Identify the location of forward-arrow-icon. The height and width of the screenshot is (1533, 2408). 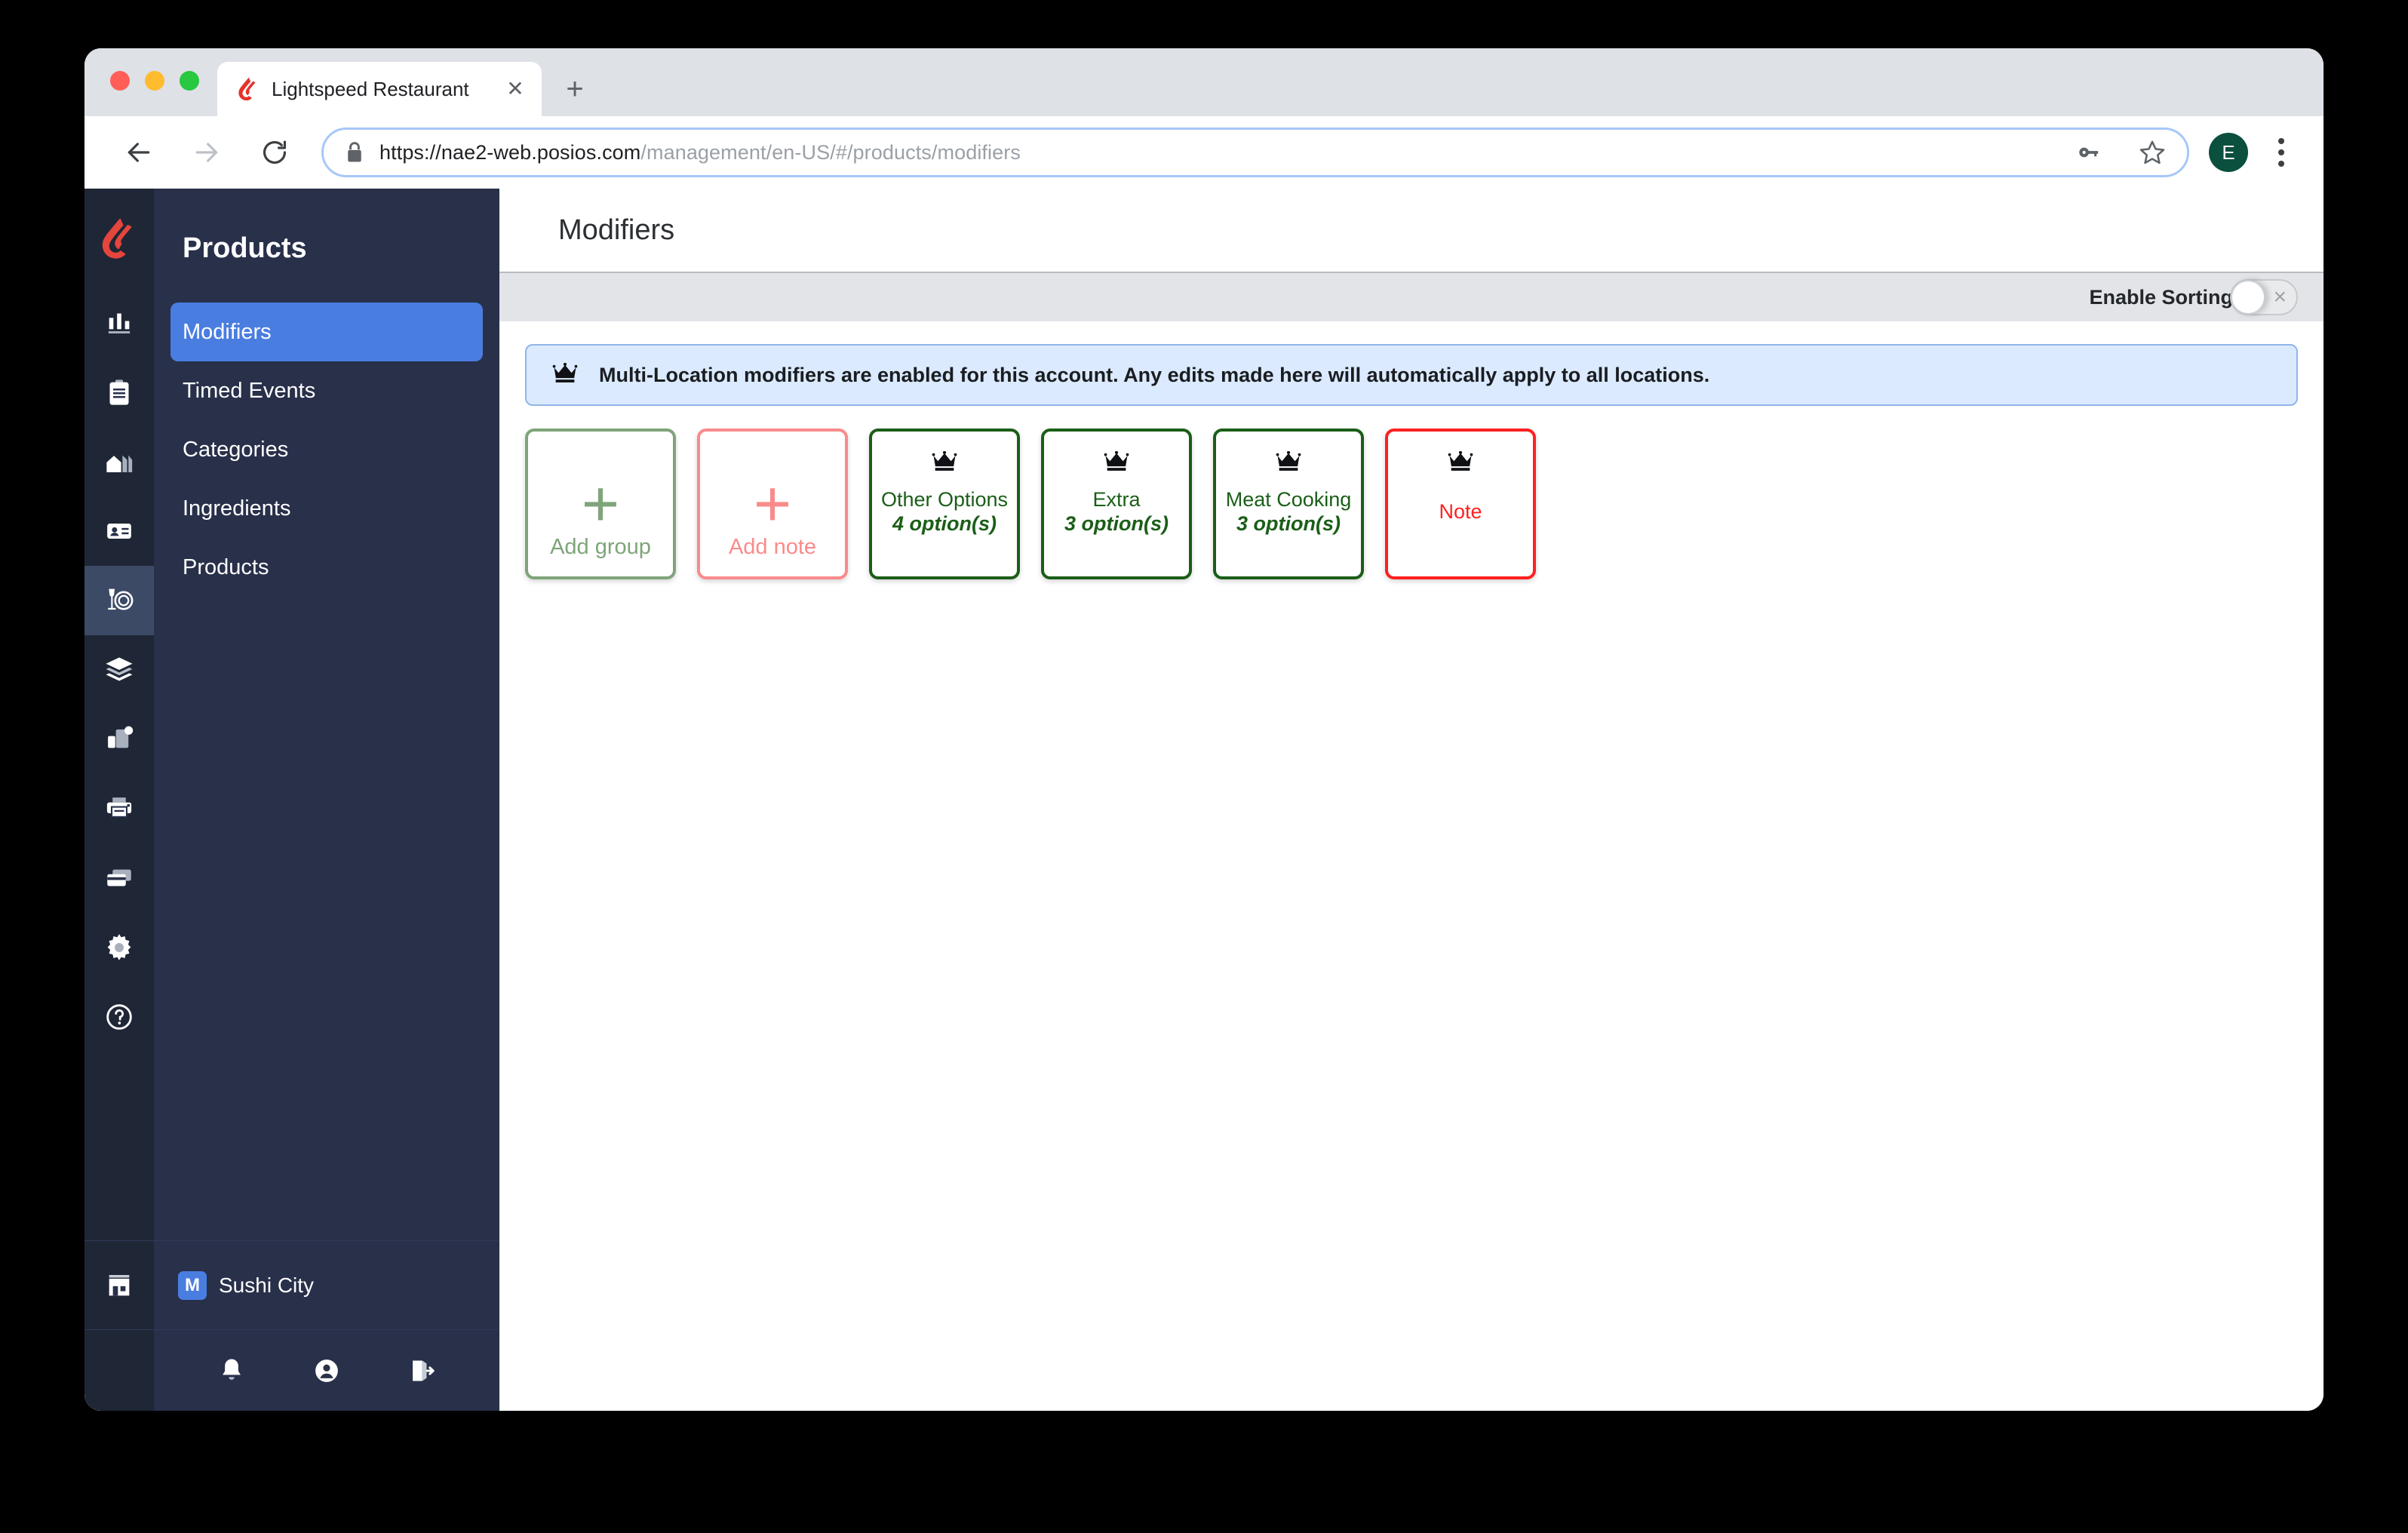
(207, 152).